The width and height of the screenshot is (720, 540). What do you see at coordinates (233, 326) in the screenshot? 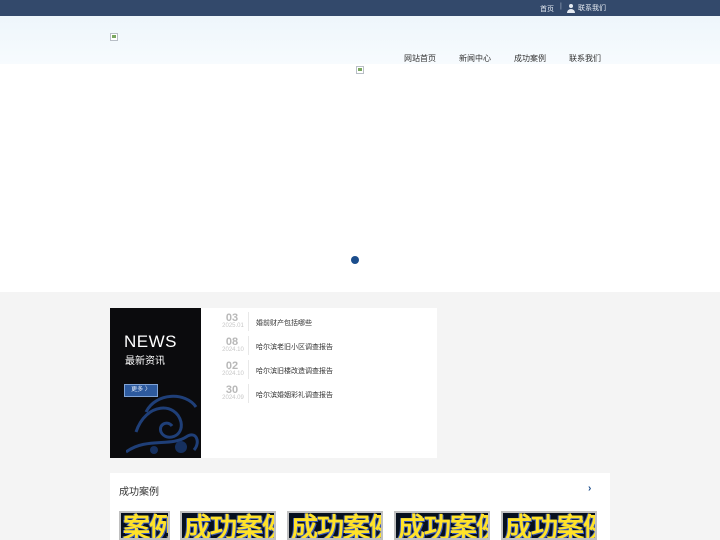
I see `news-year-month: 2025.01` at bounding box center [233, 326].